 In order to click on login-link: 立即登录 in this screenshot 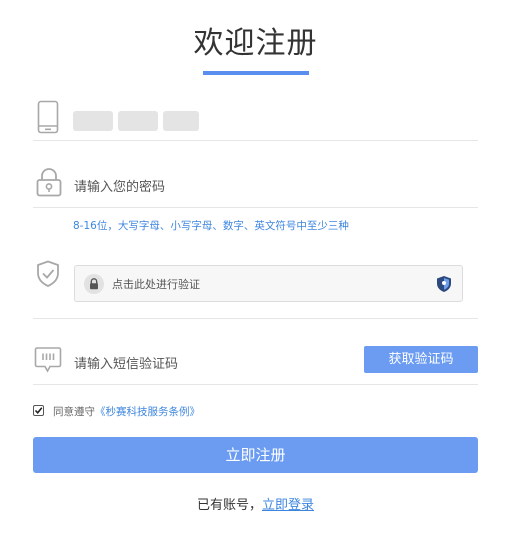, I will do `click(288, 505)`.